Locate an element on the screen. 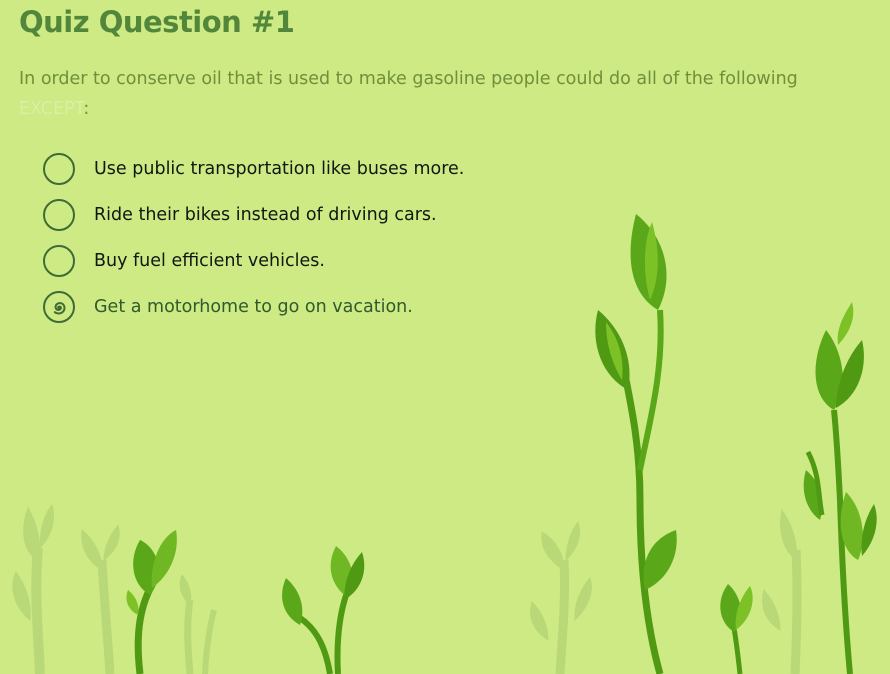 This screenshot has height=674, width=890. answer-option-4: Get a motorhome to go on vacation. is located at coordinates (303, 307).